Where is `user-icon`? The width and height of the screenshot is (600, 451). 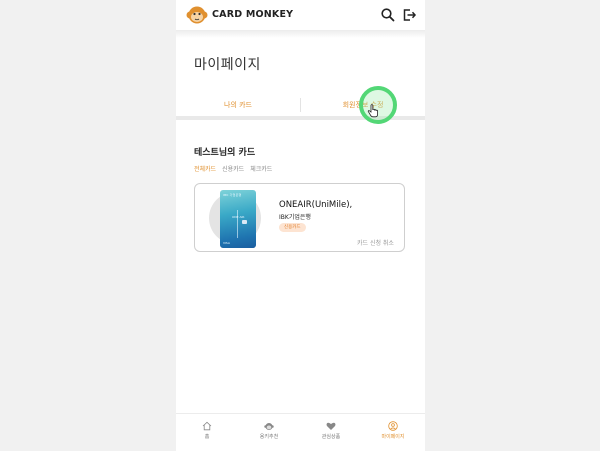
user-icon is located at coordinates (393, 426).